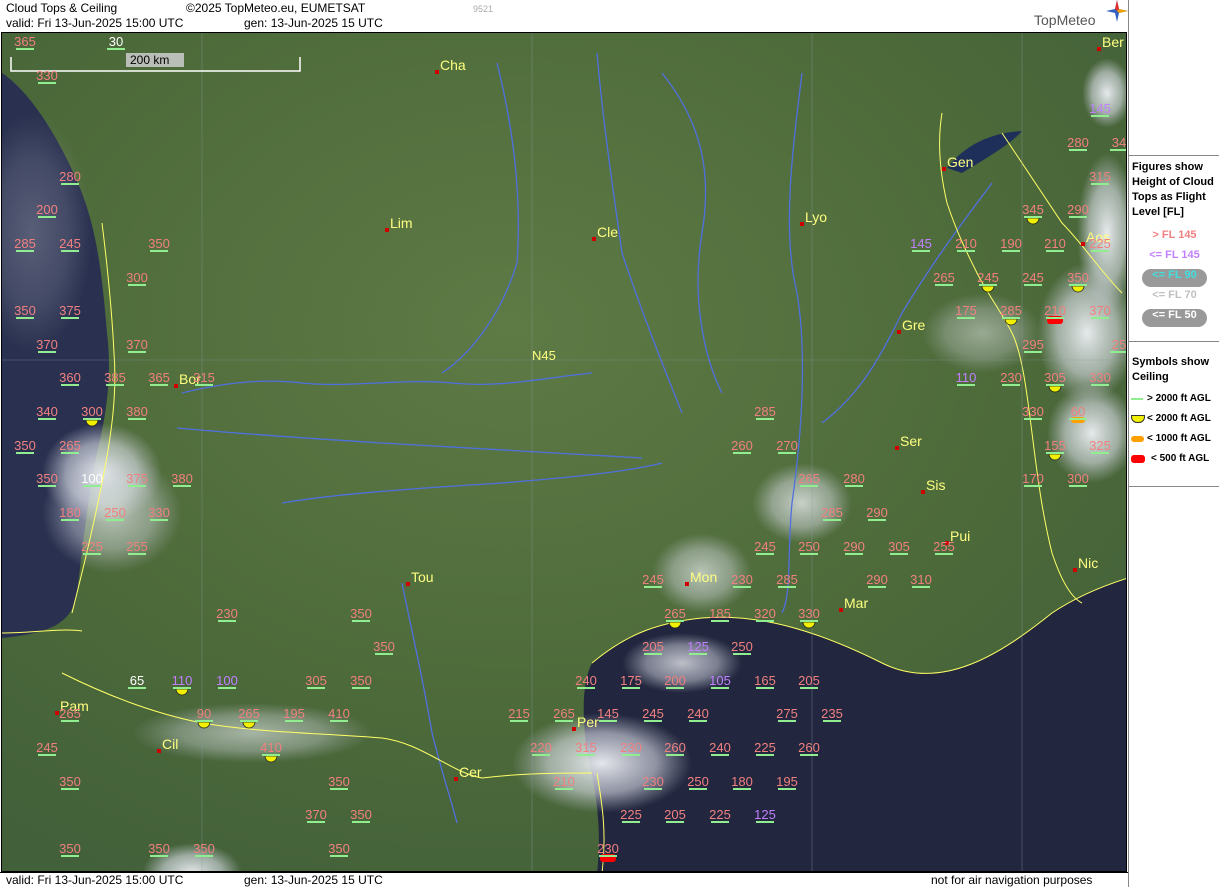  What do you see at coordinates (62, 8) in the screenshot?
I see `map-title: Cloud Tops & Ceiling` at bounding box center [62, 8].